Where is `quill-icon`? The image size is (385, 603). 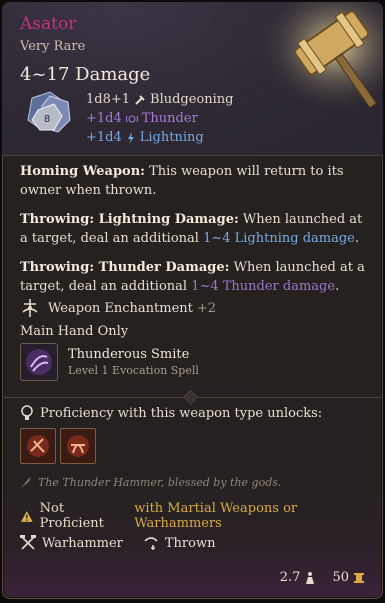
quill-icon is located at coordinates (26, 482).